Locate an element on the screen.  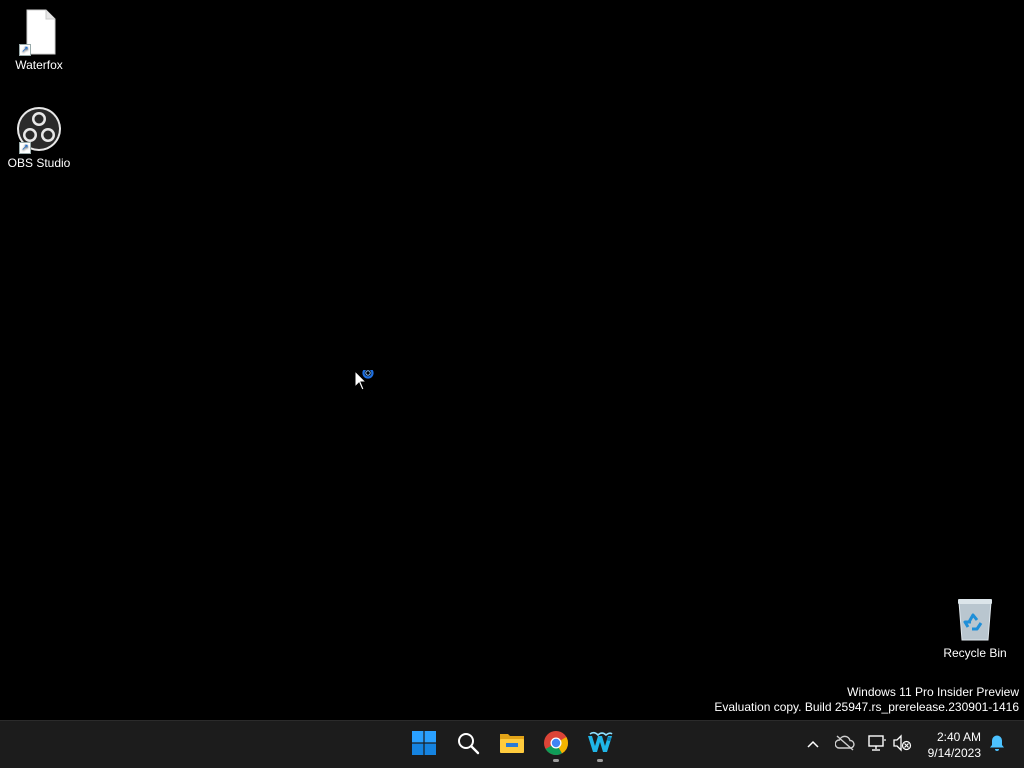
chevron-up-icon is located at coordinates (813, 745).